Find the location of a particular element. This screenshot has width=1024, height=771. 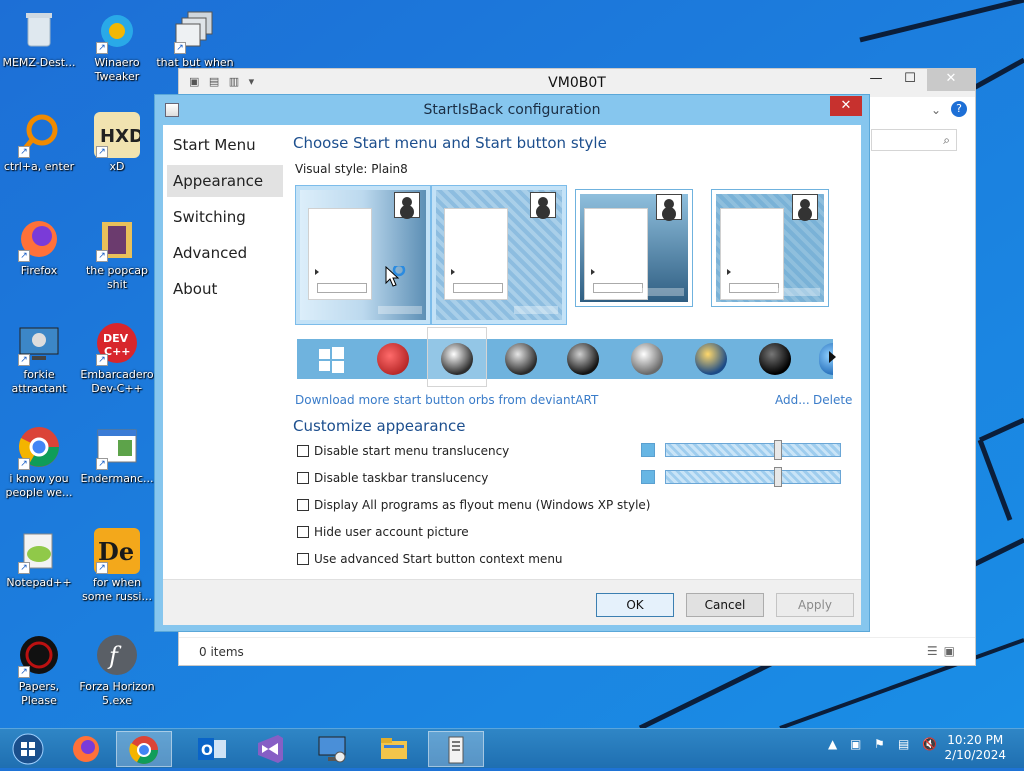

taskbar-file-explorer is located at coordinates (394, 749).